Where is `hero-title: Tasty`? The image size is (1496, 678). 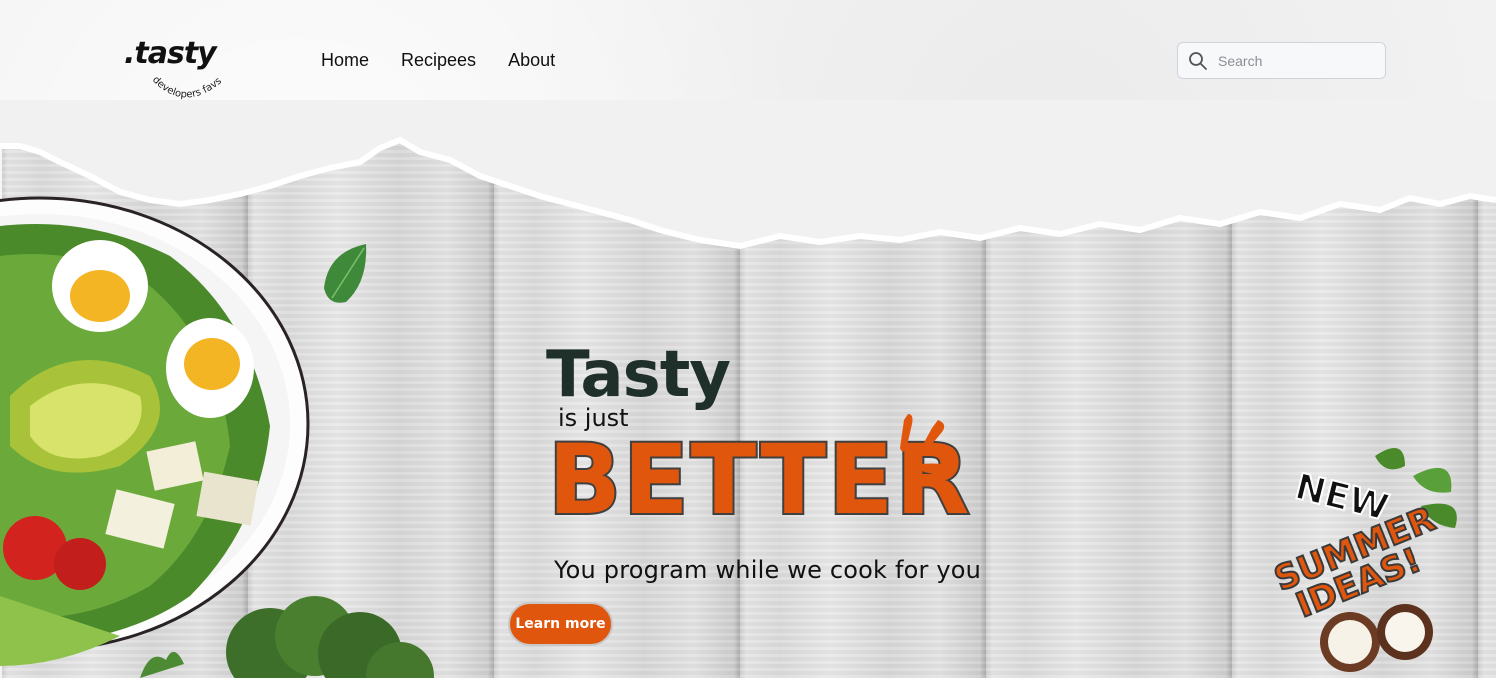
hero-title: Tasty is located at coordinates (638, 375).